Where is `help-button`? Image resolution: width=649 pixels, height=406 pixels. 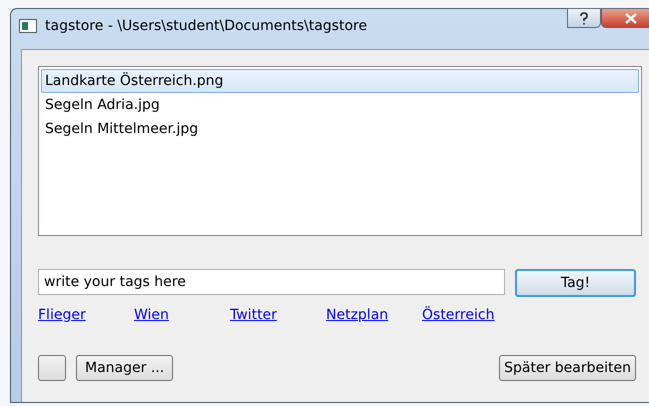
help-button is located at coordinates (584, 18).